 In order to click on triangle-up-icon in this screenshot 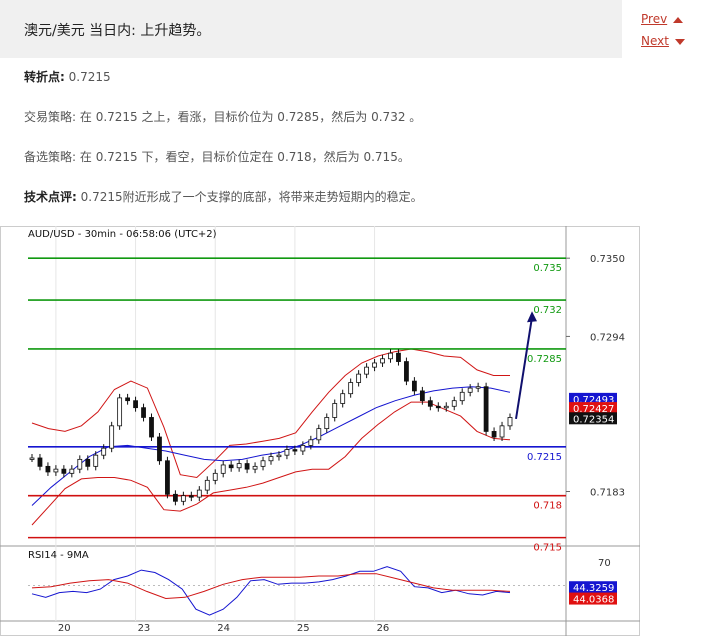, I will do `click(678, 19)`.